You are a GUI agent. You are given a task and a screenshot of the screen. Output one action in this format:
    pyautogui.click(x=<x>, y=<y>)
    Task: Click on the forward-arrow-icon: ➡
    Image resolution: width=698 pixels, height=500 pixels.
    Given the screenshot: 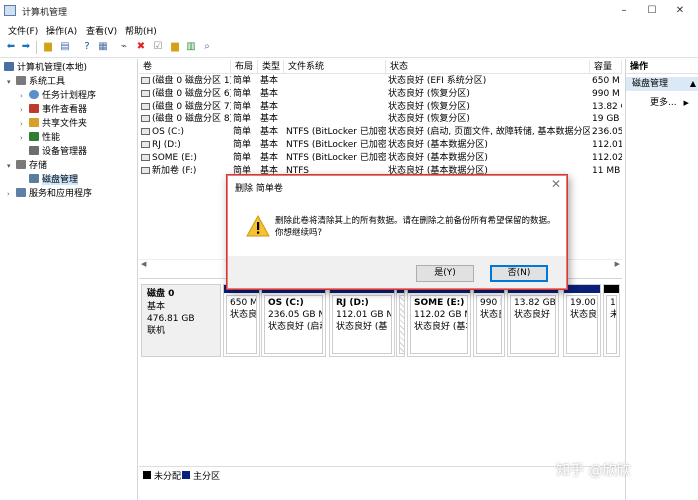 What is the action you would take?
    pyautogui.click(x=26, y=47)
    